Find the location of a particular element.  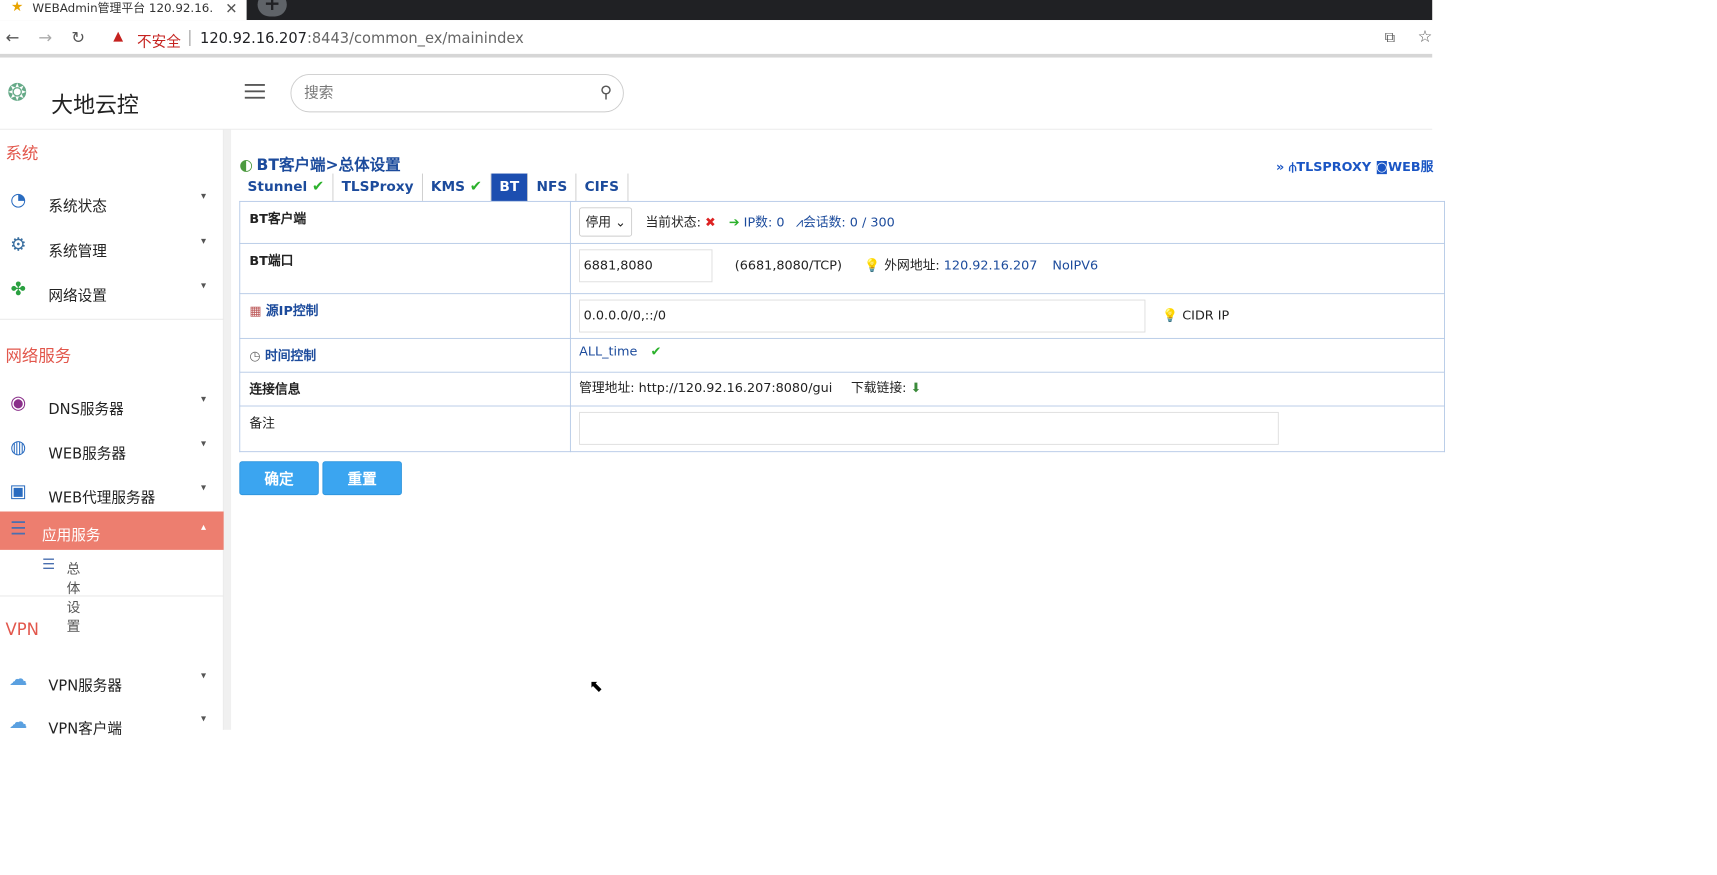

row-src-ip: ▦ 源IP控制 0.0.0.0/0,::/0 💡 CIDR IP is located at coordinates (842, 316).